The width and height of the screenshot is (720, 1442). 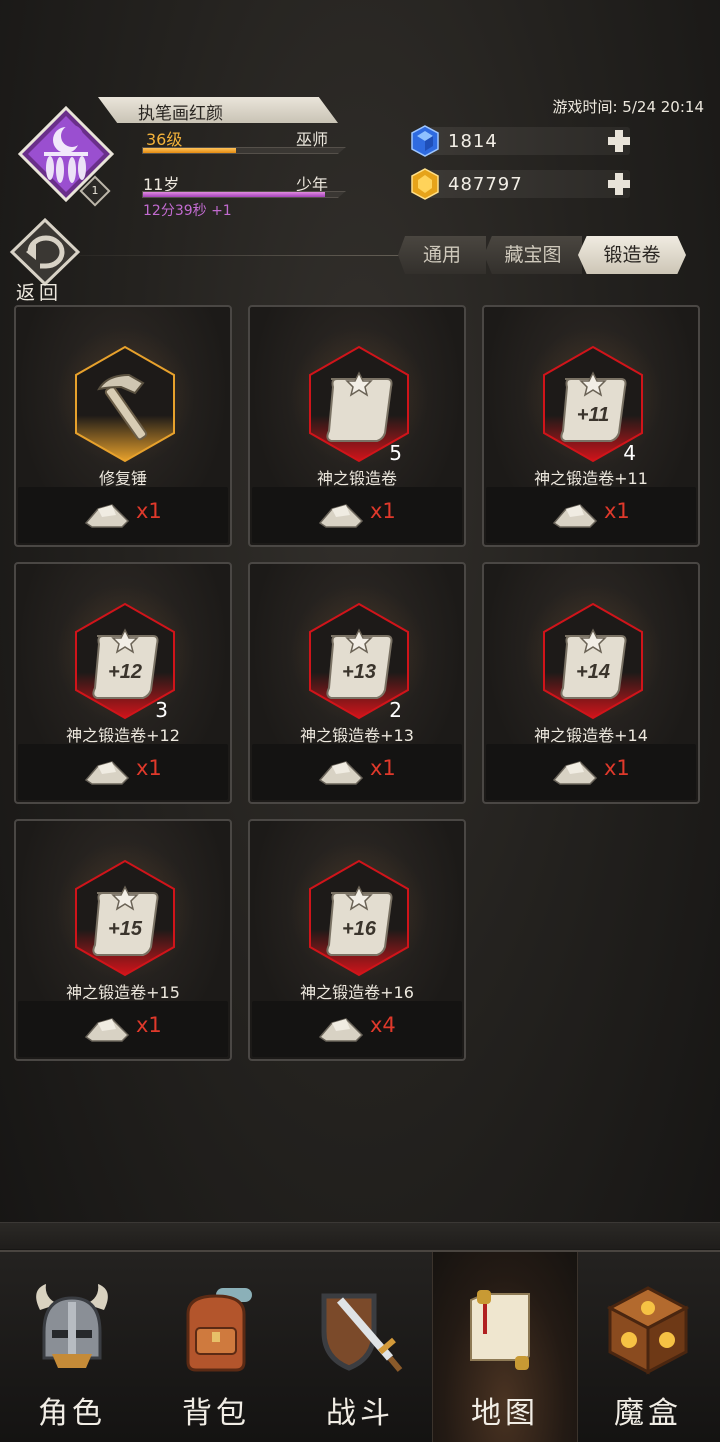 I want to click on gold-gem-icon, so click(x=425, y=184).